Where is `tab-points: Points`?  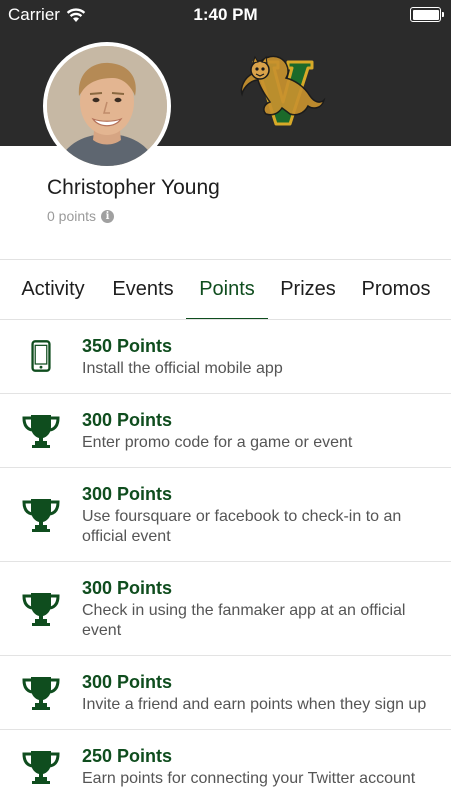 tab-points: Points is located at coordinates (227, 290).